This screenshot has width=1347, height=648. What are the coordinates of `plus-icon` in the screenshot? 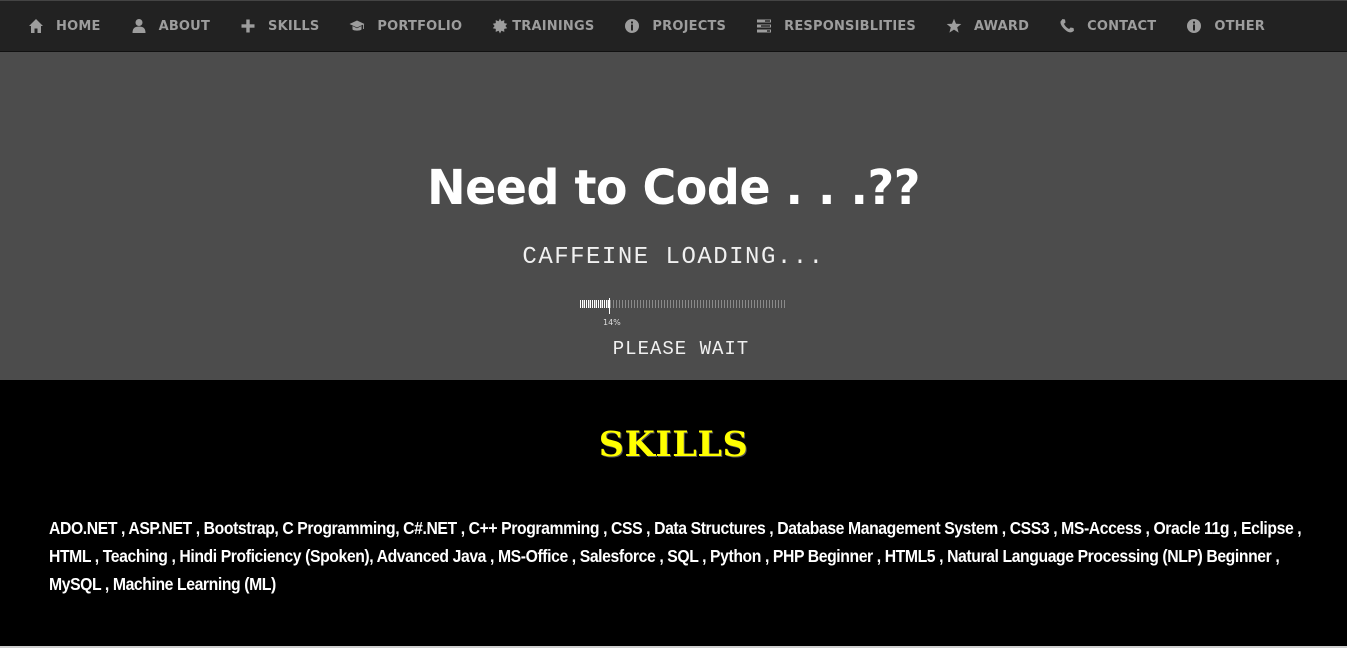 It's located at (248, 26).